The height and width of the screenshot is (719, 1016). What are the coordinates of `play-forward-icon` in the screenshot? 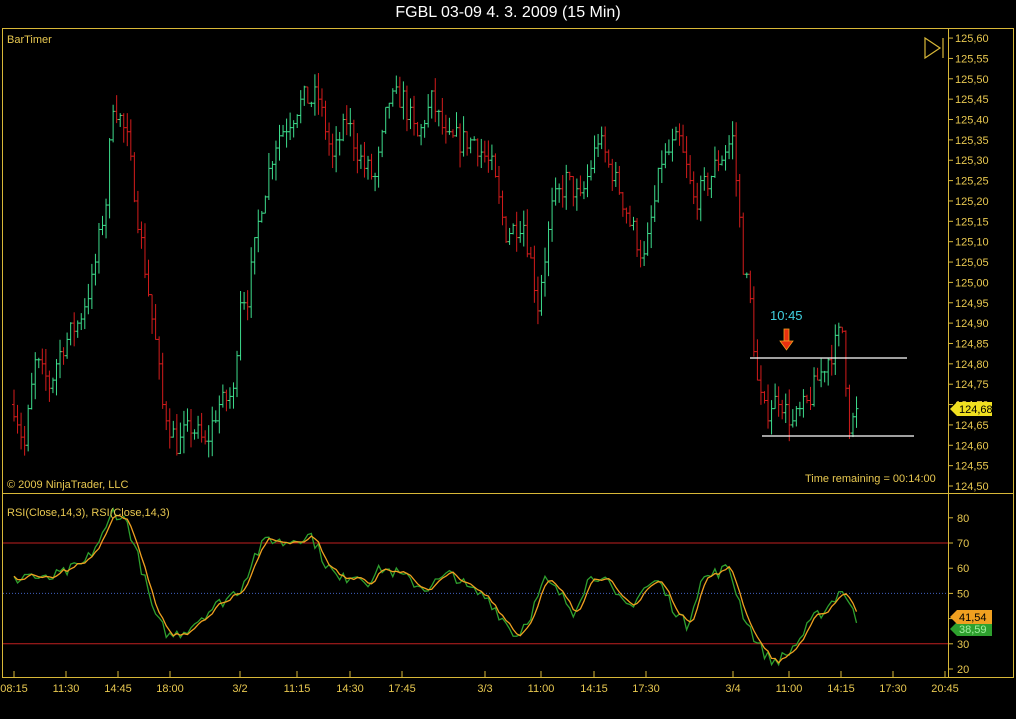 It's located at (934, 48).